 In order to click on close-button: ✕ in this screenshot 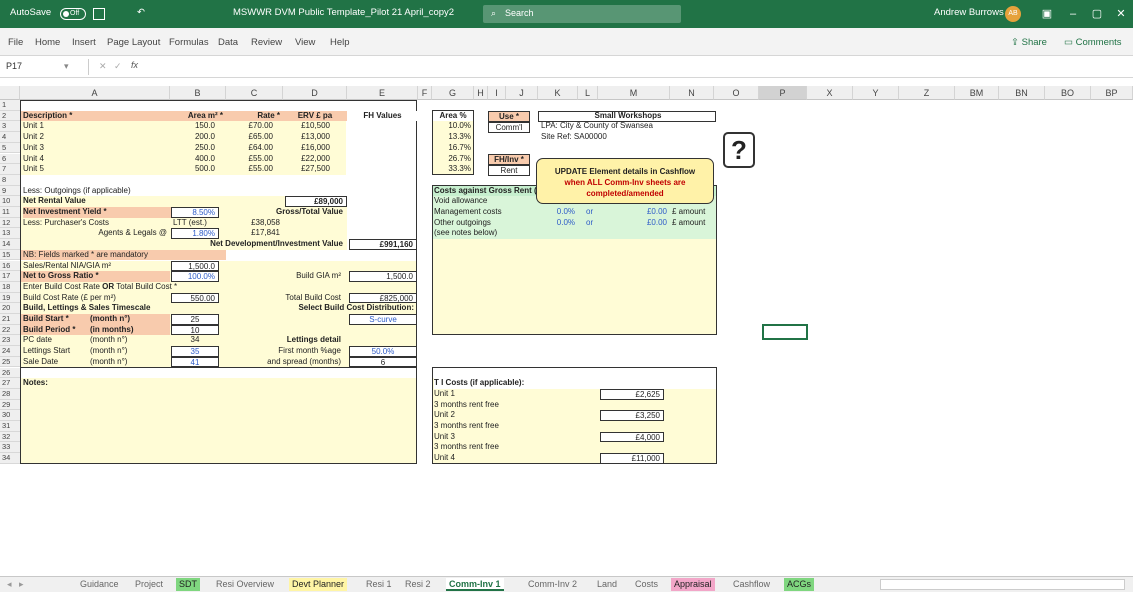, I will do `click(1121, 14)`.